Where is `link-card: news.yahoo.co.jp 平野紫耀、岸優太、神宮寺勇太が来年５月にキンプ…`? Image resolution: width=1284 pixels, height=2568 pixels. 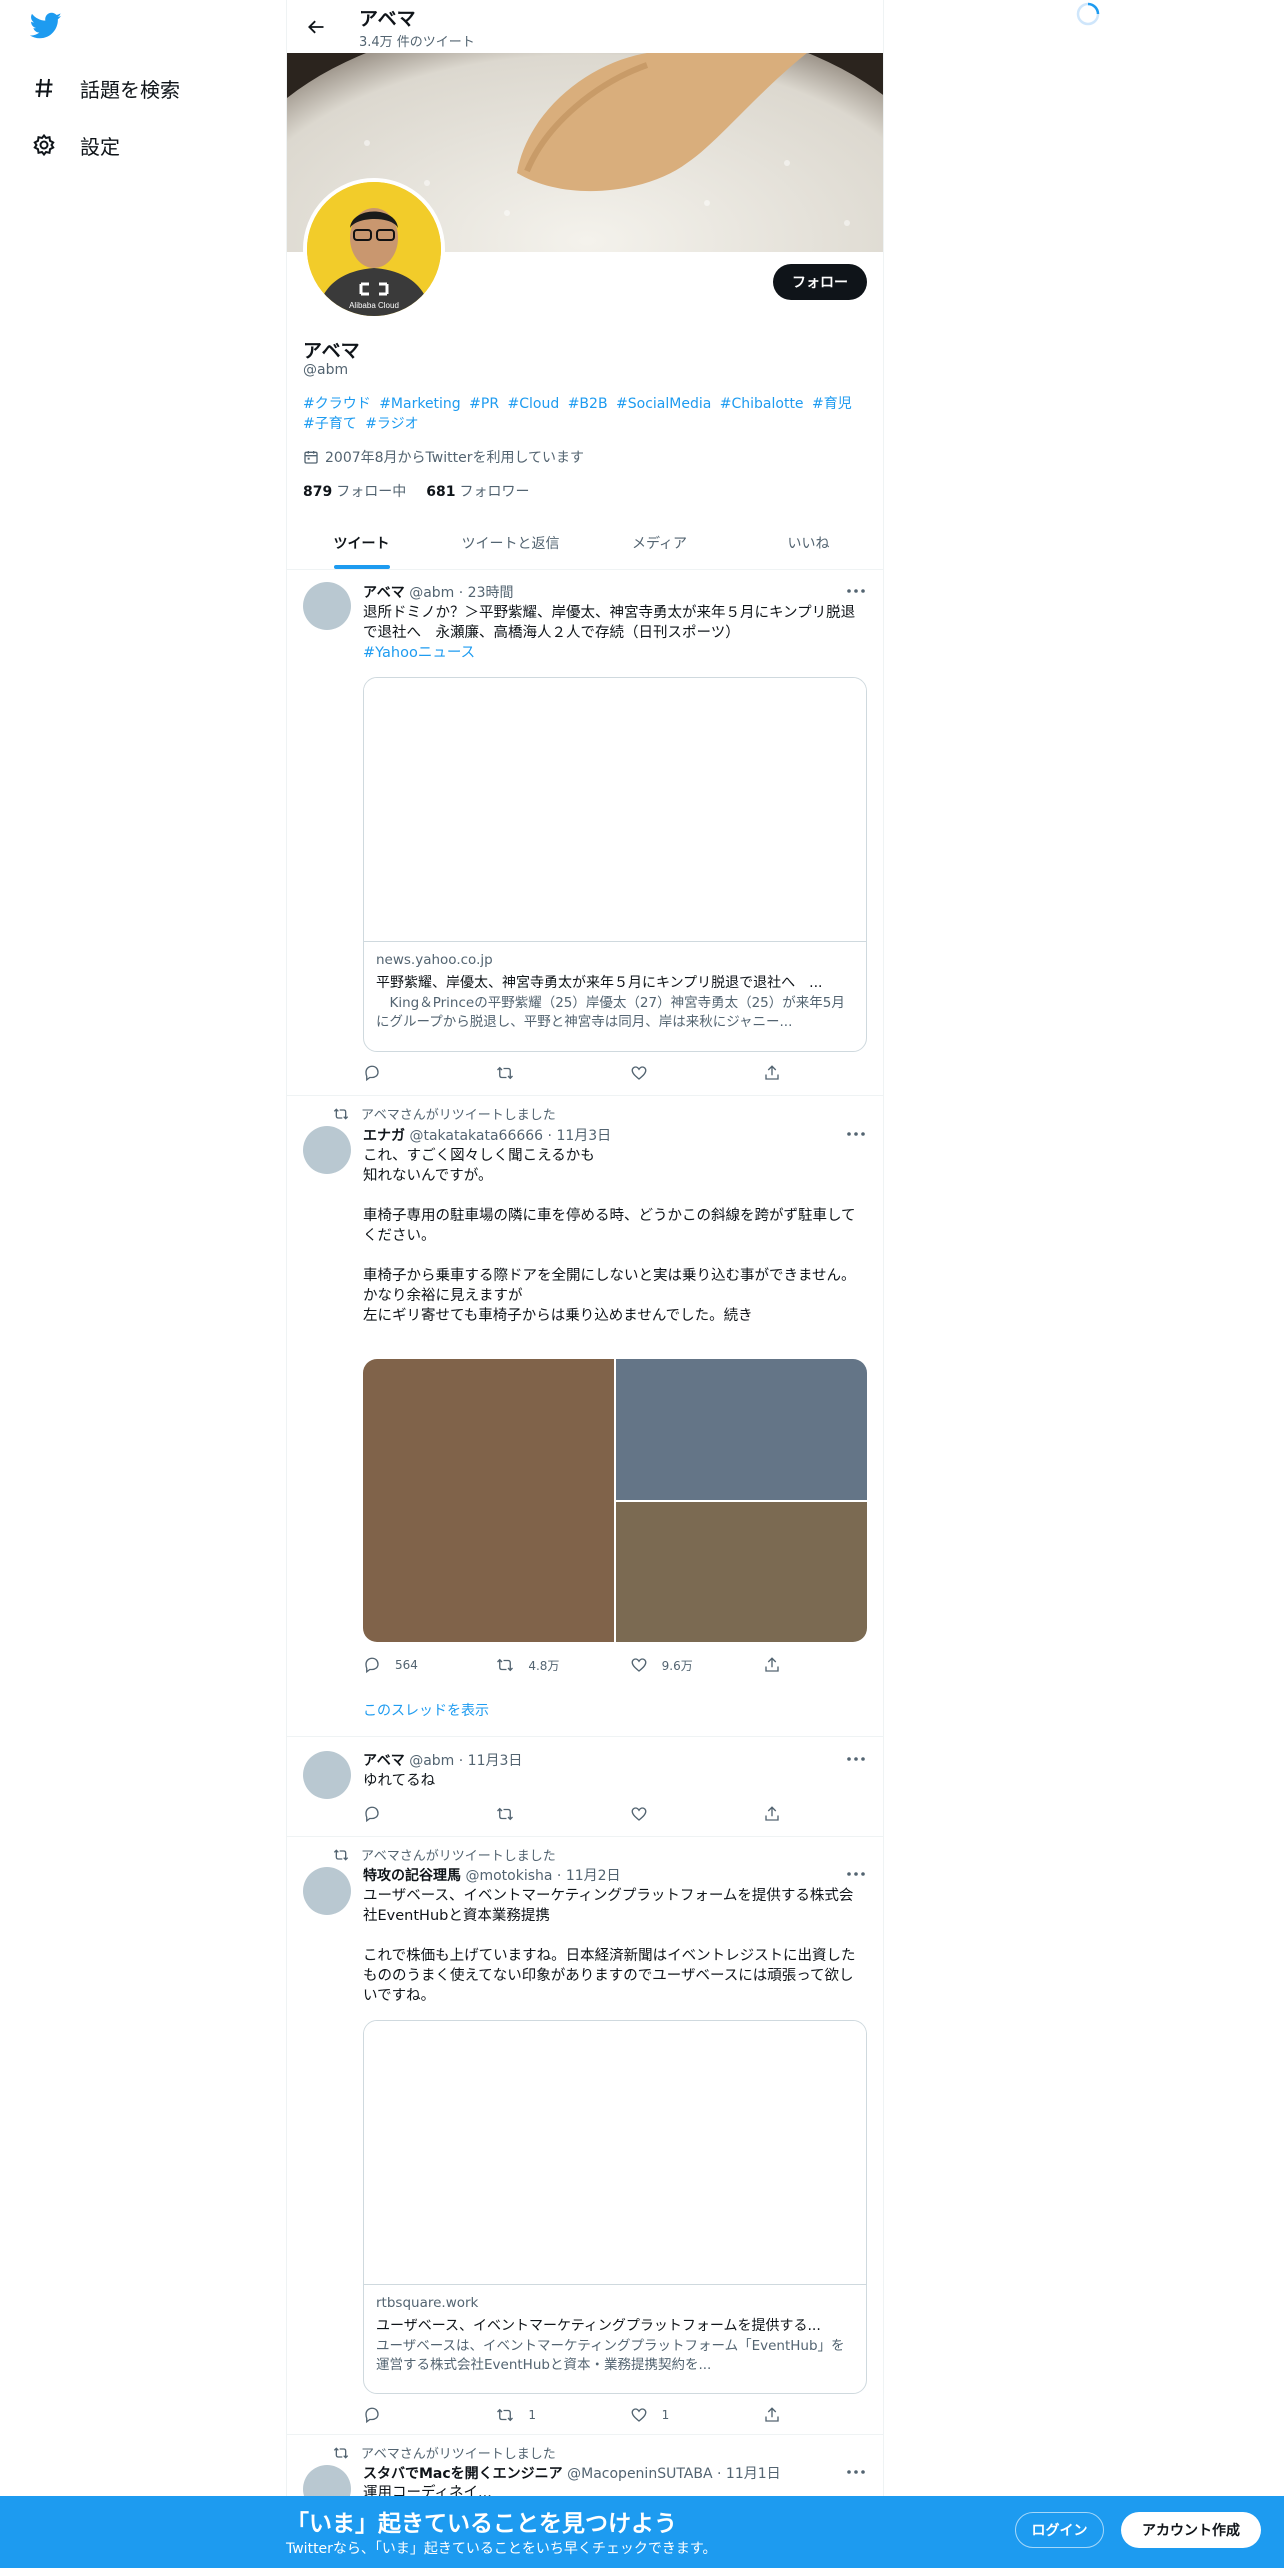
link-card: news.yahoo.co.jp 平野紫耀、岸優太、神宮寺勇太が来年５月にキンプ… is located at coordinates (615, 864).